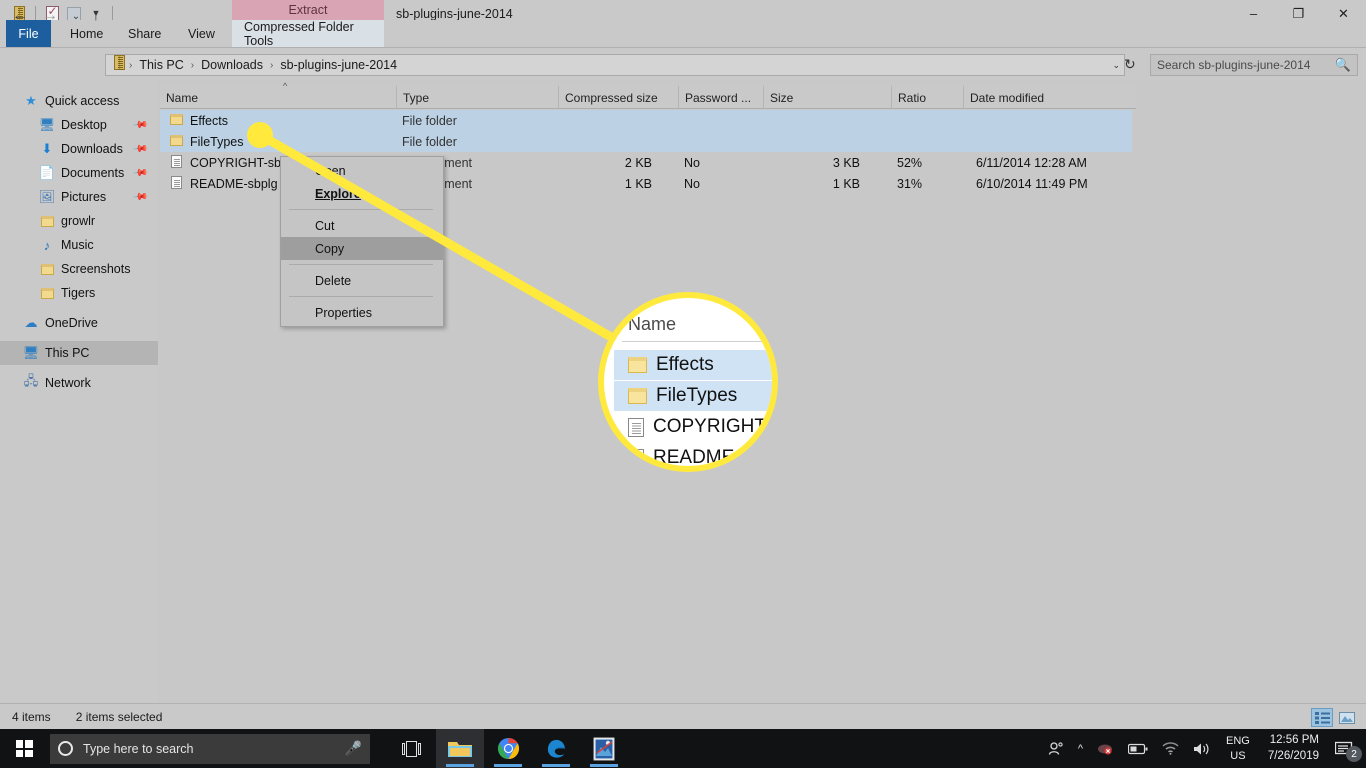  Describe the element at coordinates (79, 383) in the screenshot. I see `sidebar-item-network: 🖧 Network` at that location.